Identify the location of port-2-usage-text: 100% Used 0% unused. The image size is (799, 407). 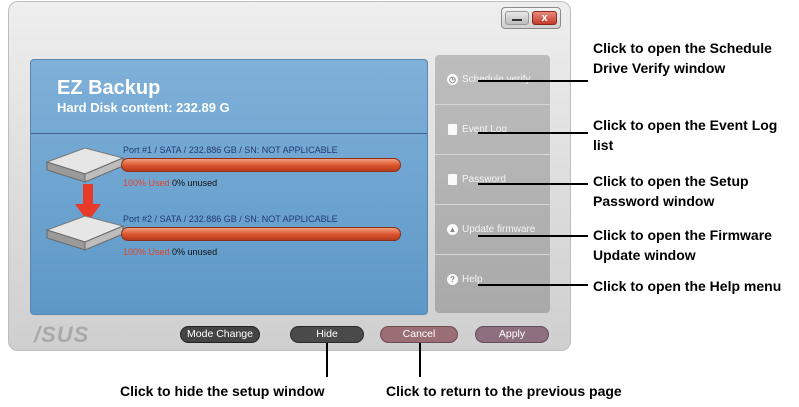
(170, 252).